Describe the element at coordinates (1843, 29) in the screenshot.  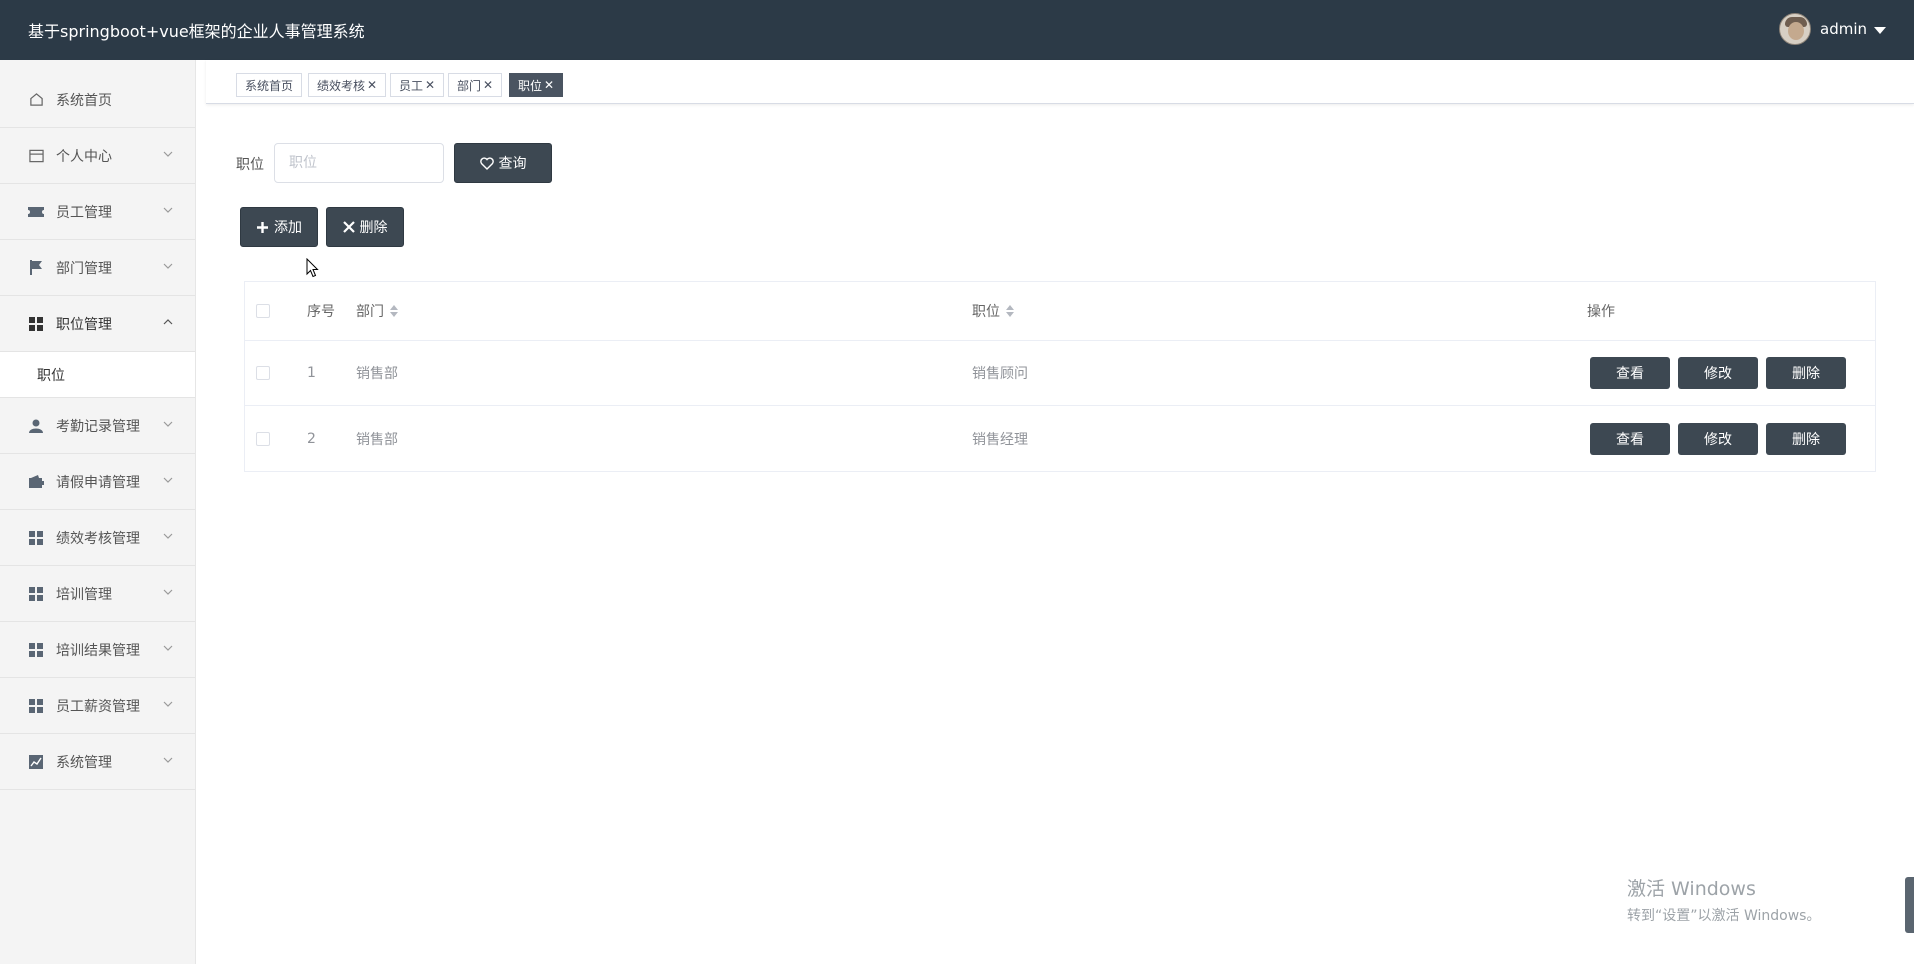
I see `username: admin` at that location.